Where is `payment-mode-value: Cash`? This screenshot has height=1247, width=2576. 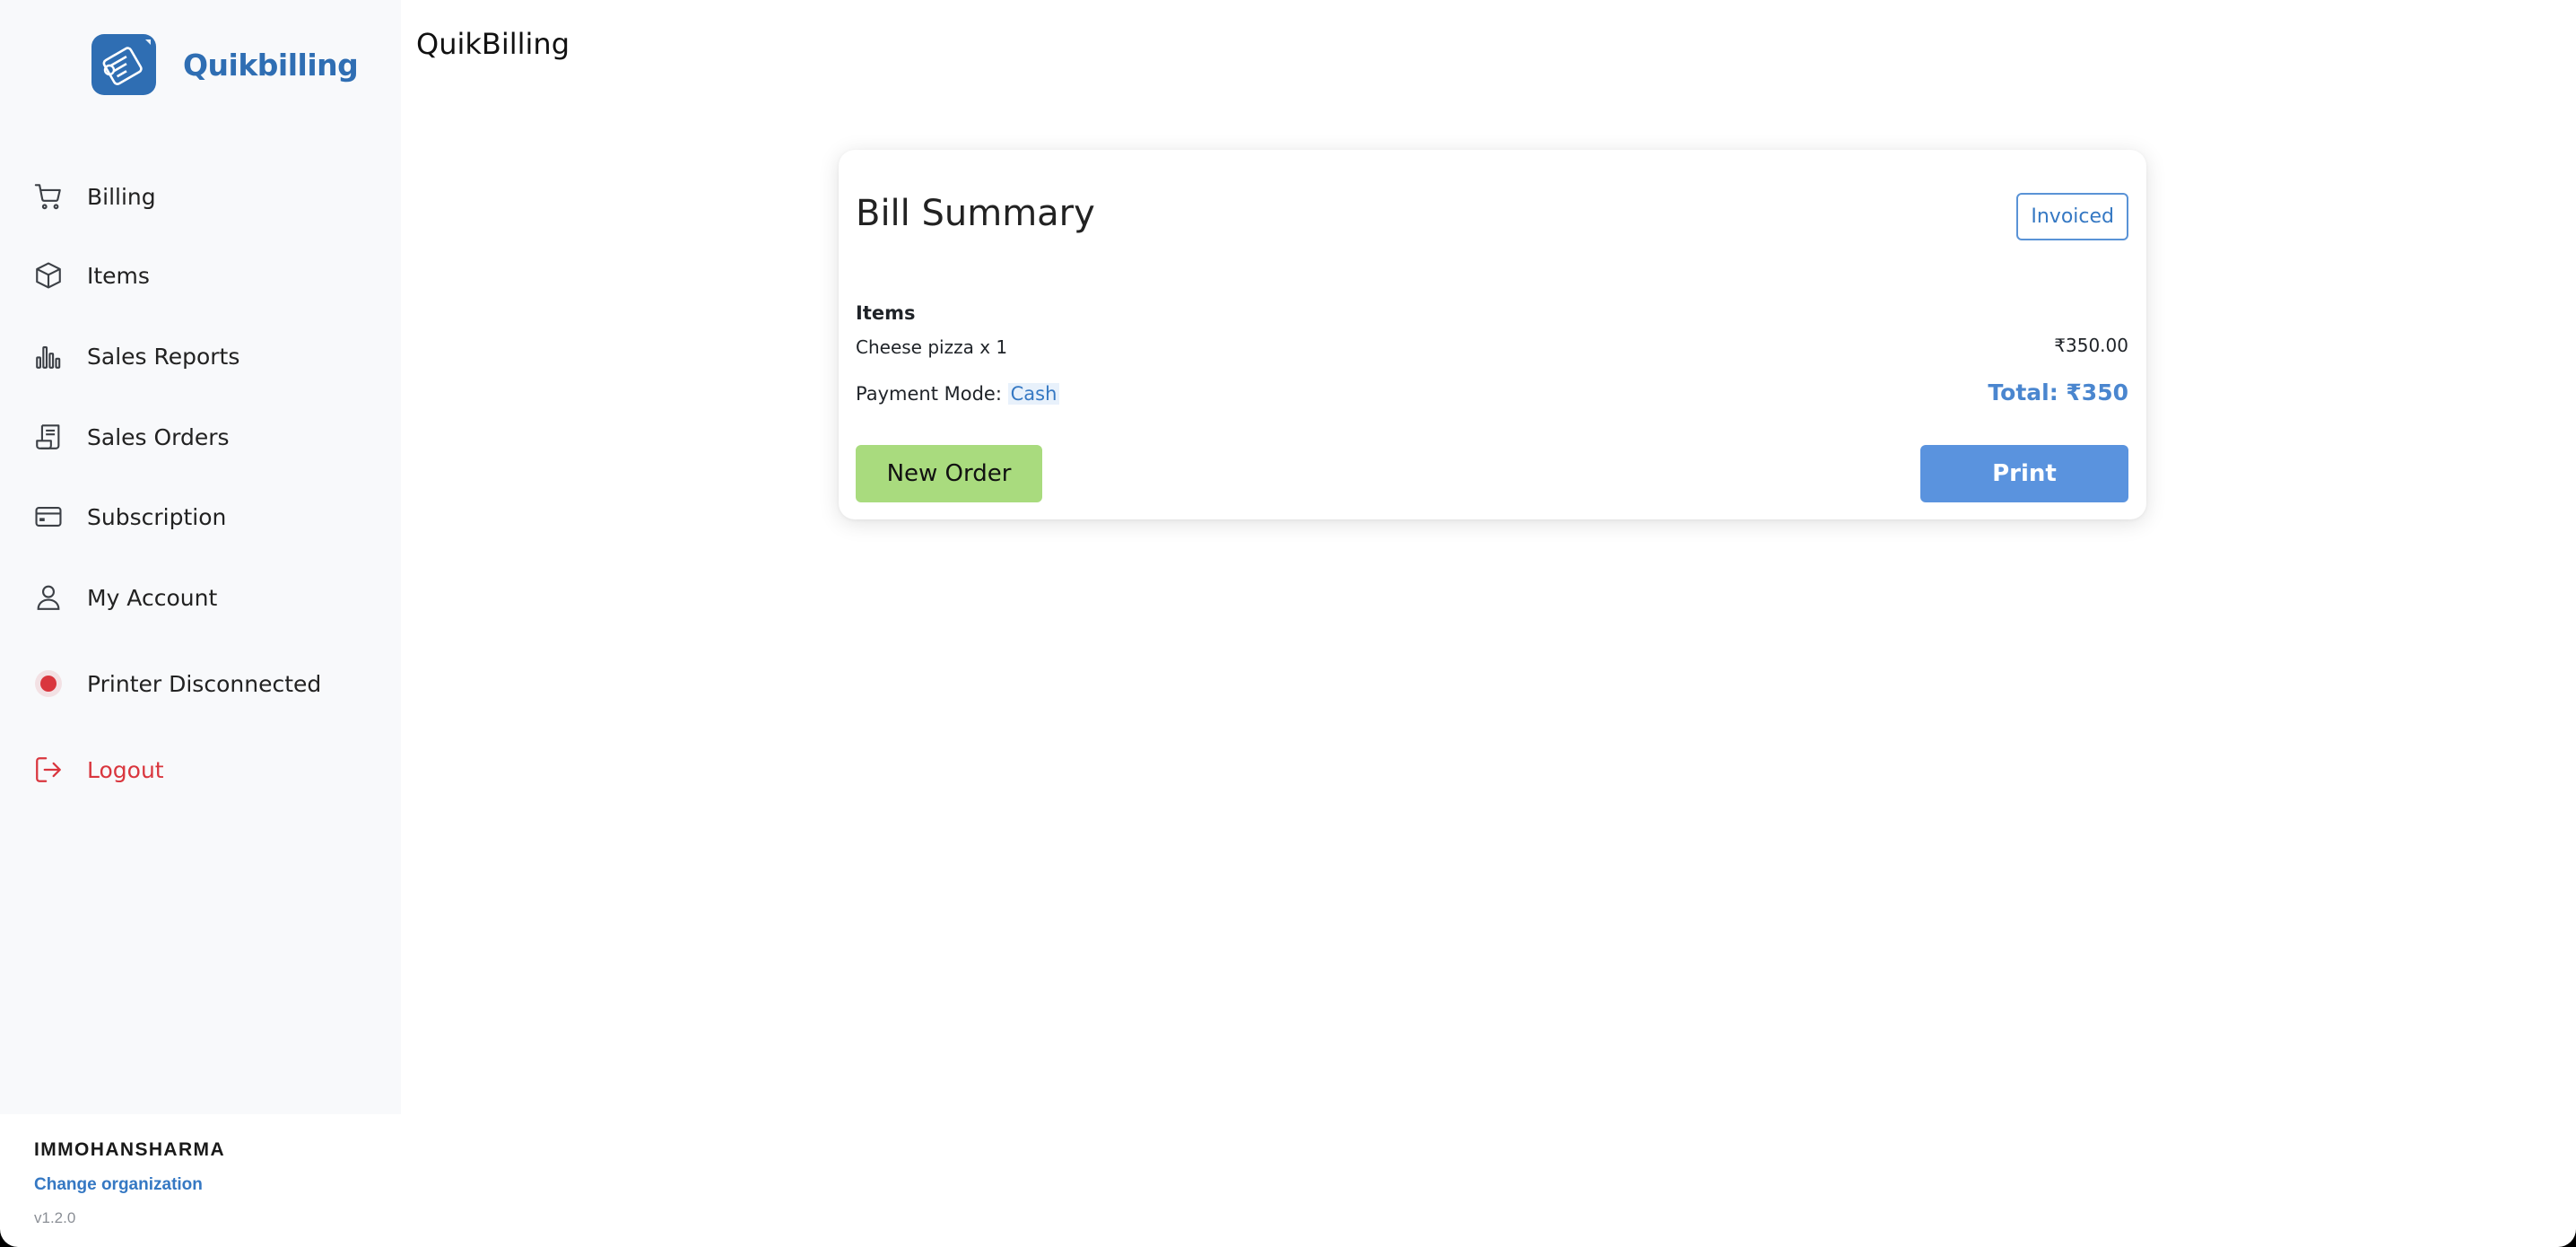
payment-mode-value: Cash is located at coordinates (1033, 394).